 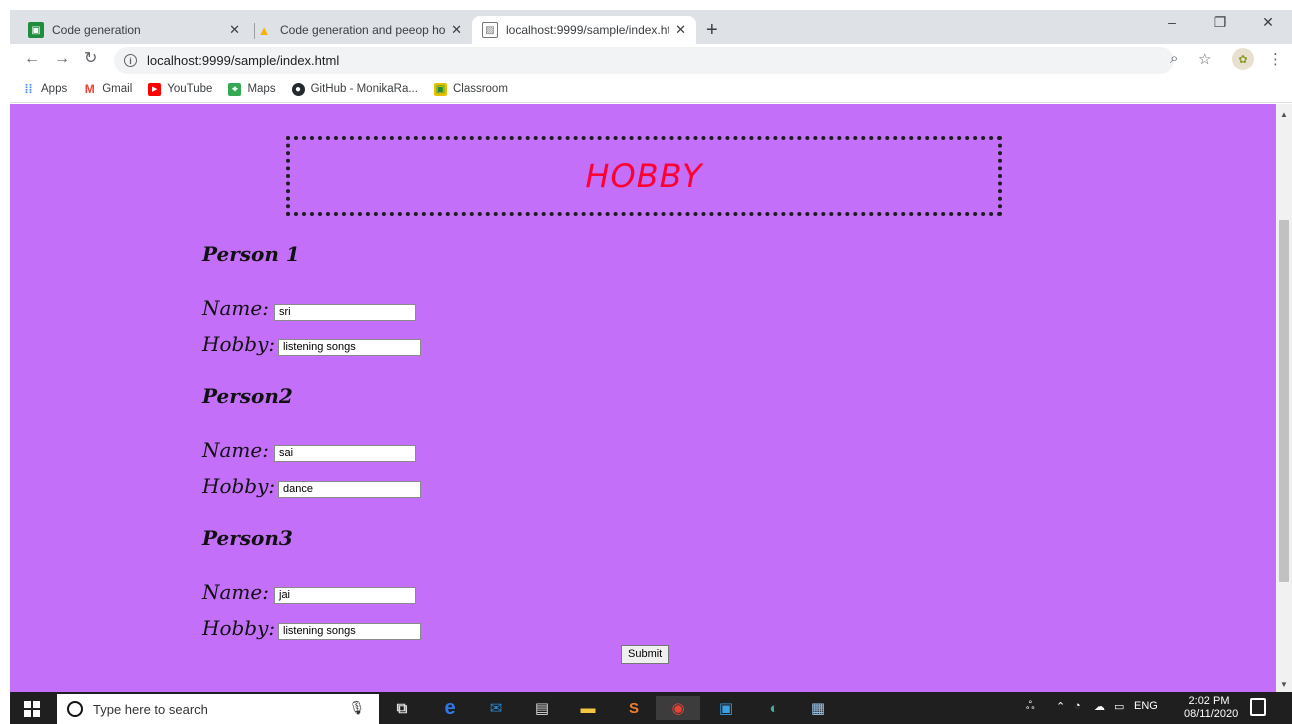 I want to click on page-image-icon: ▨, so click(x=490, y=30).